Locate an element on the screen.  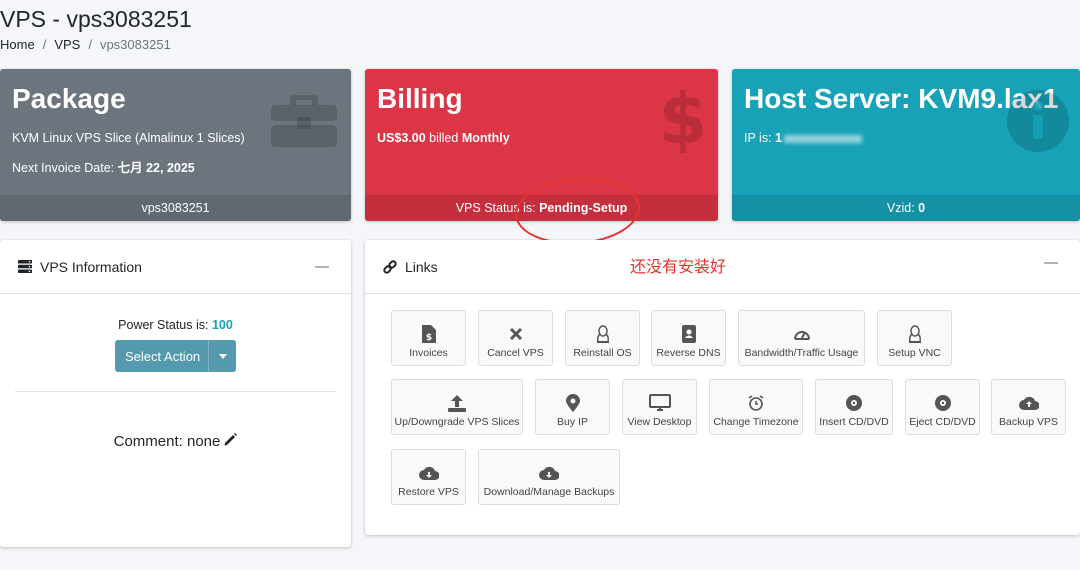
restore-vps-button: Restore VPS is located at coordinates (428, 477).